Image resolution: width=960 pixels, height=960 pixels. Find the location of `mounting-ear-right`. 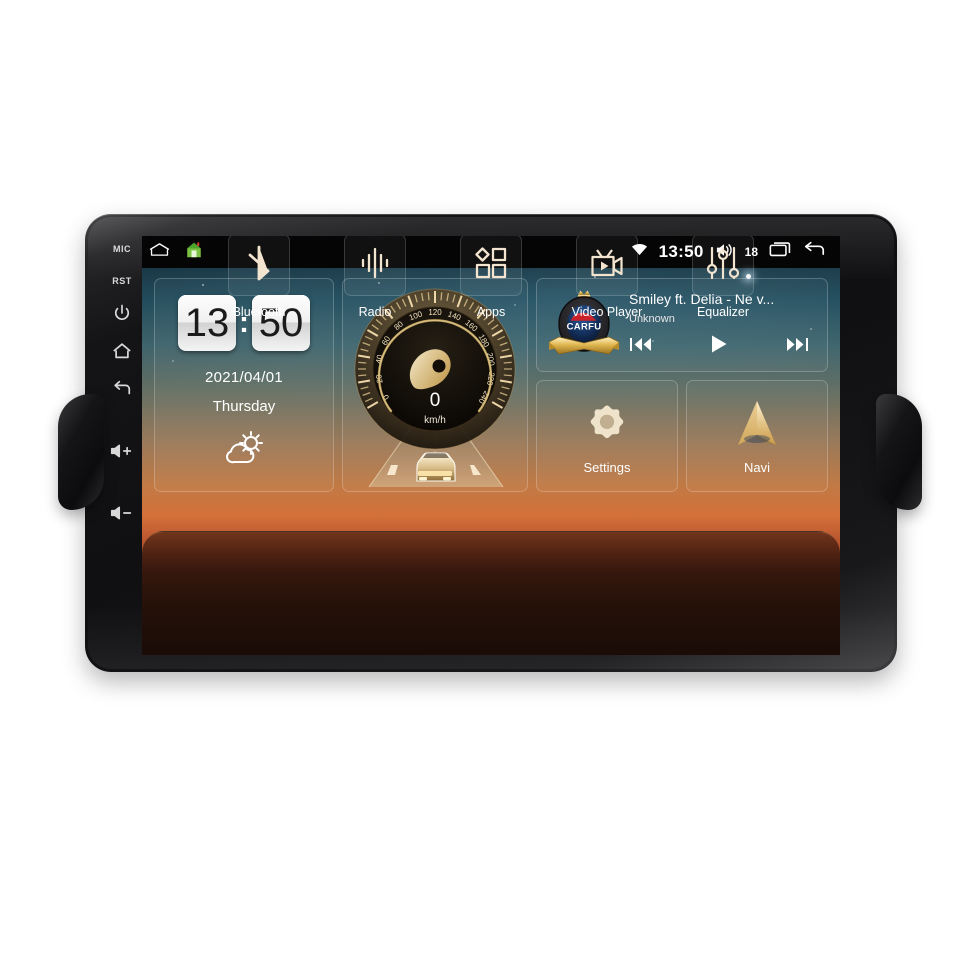

mounting-ear-right is located at coordinates (899, 452).